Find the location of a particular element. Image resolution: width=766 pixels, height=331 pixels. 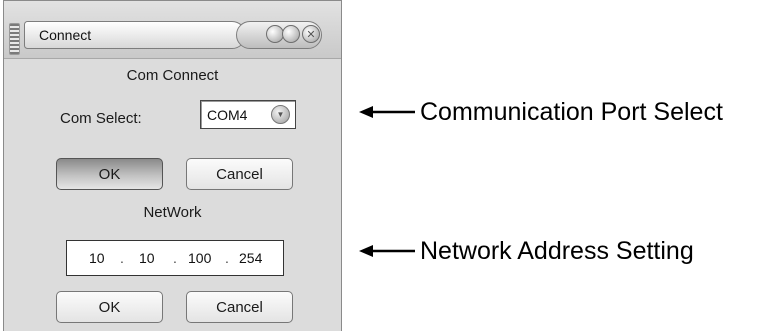

ip-octet-3: 100 is located at coordinates (199, 258).